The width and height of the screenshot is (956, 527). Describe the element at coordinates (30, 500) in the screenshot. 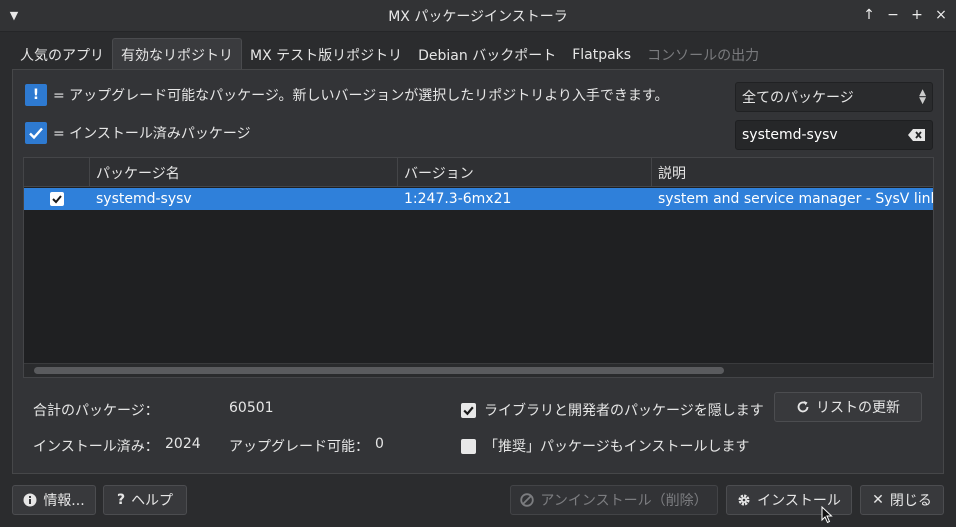

I see `info-icon` at that location.